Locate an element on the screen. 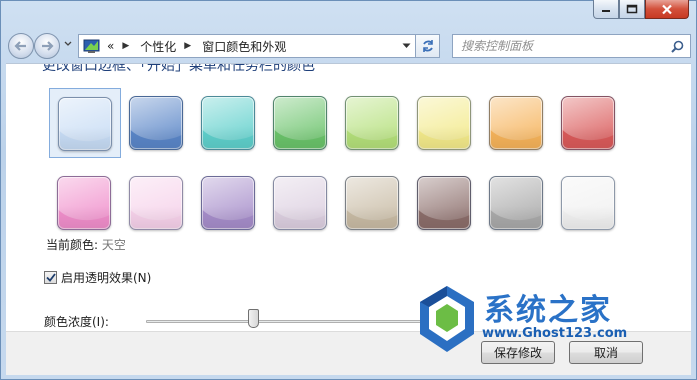  transparency-option: 启用透明效果(N) is located at coordinates (97, 277).